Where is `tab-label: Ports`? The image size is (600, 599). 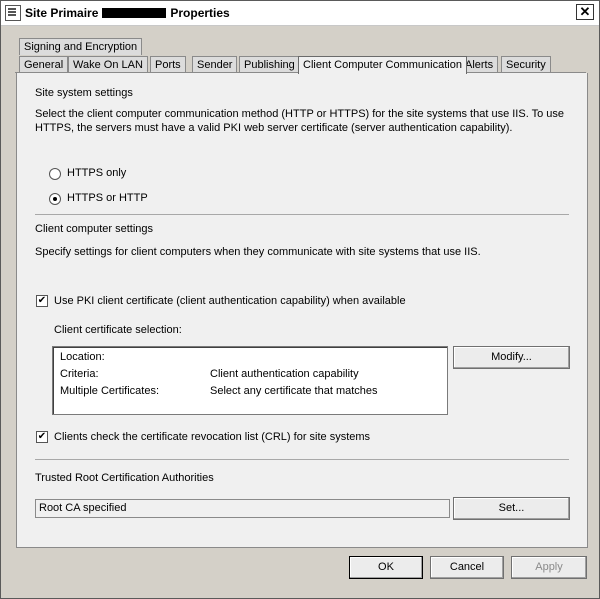 tab-label: Ports is located at coordinates (168, 65).